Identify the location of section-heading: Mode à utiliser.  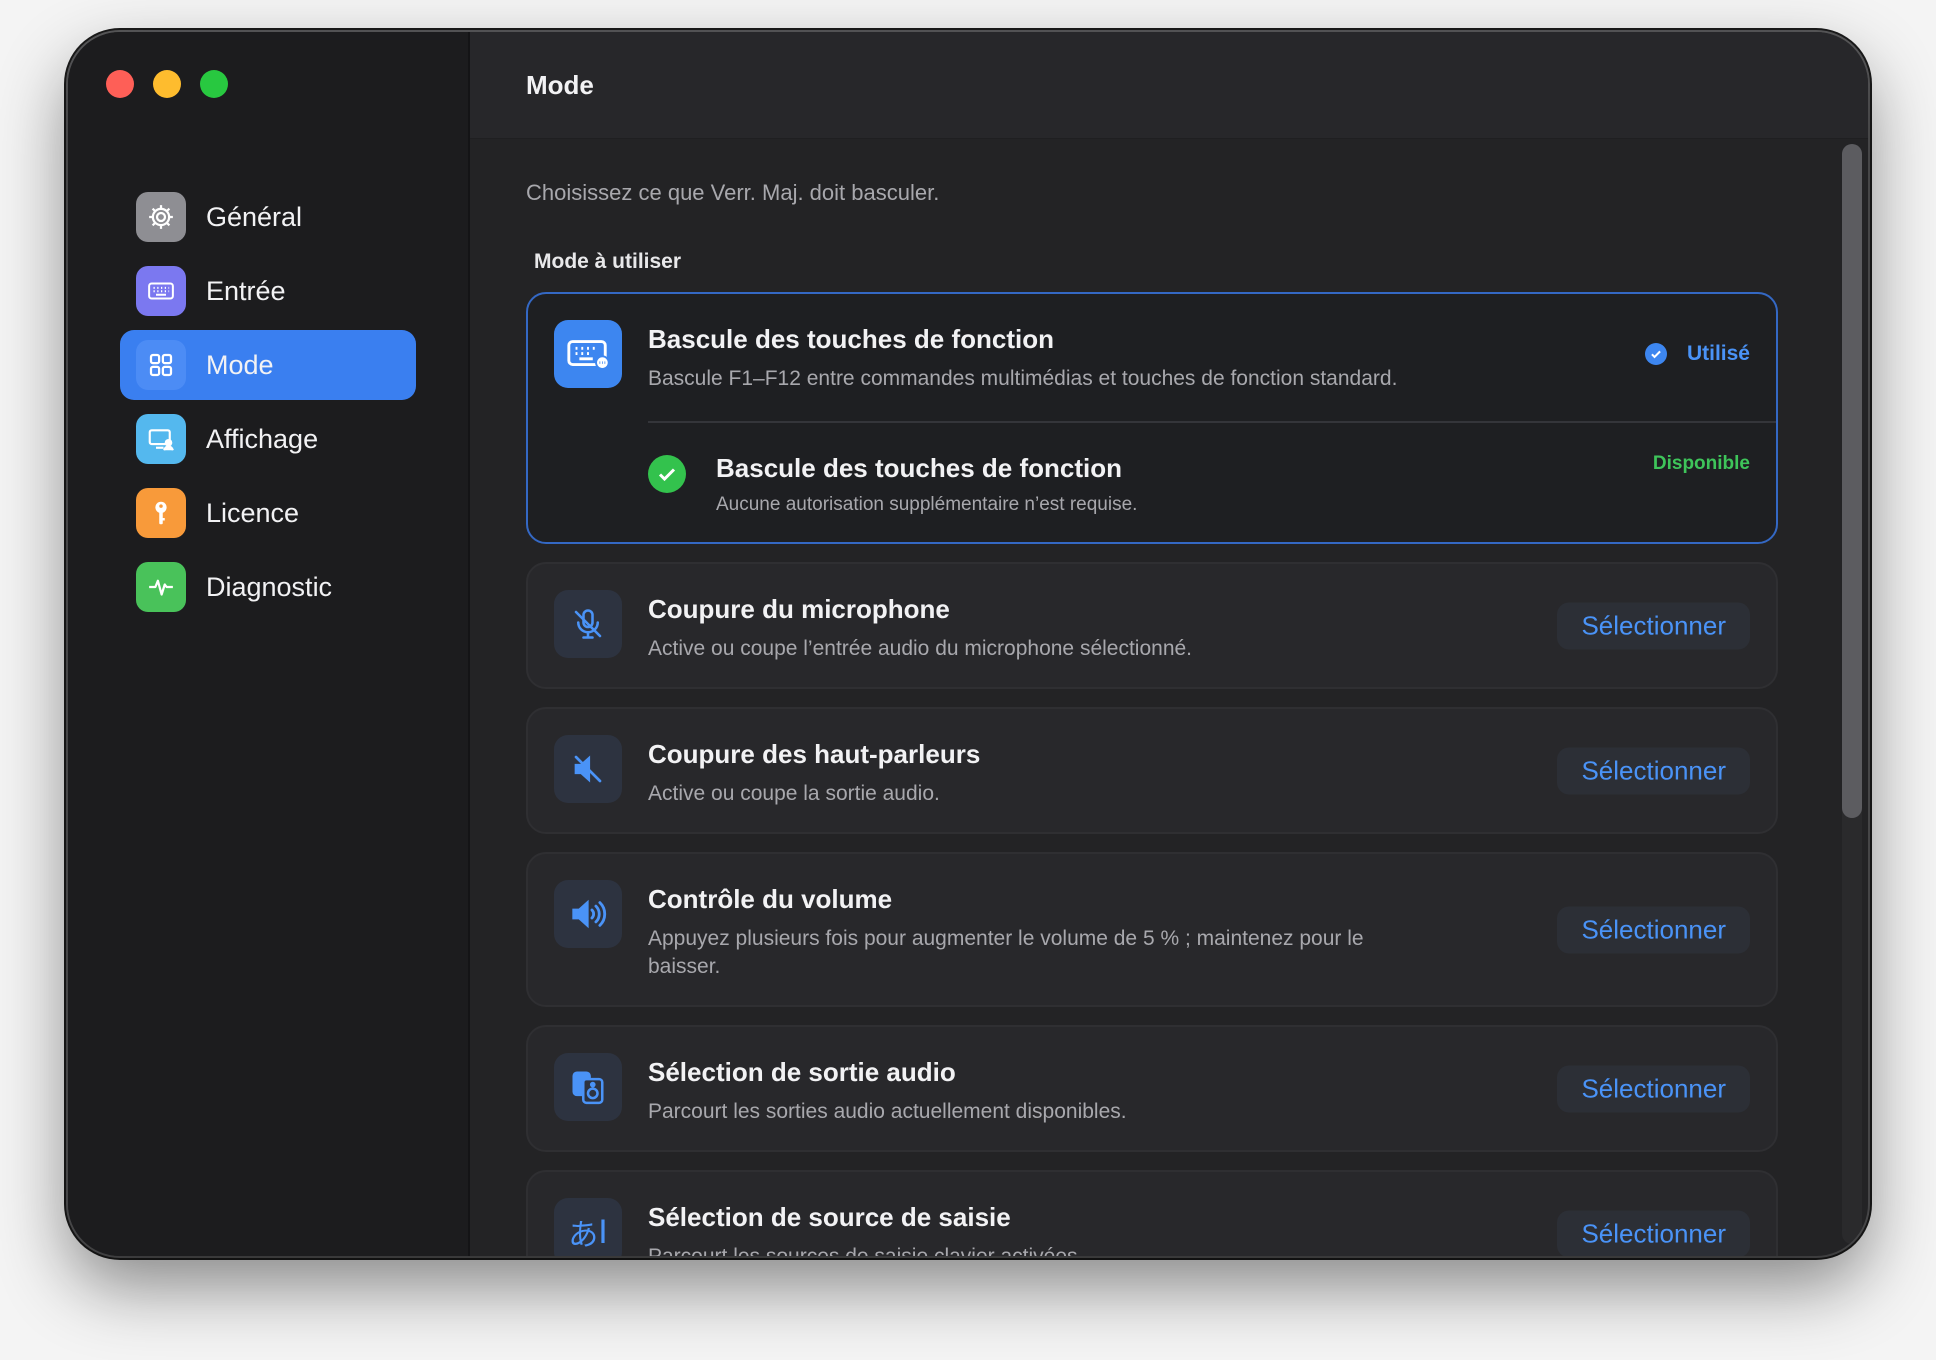
(608, 261).